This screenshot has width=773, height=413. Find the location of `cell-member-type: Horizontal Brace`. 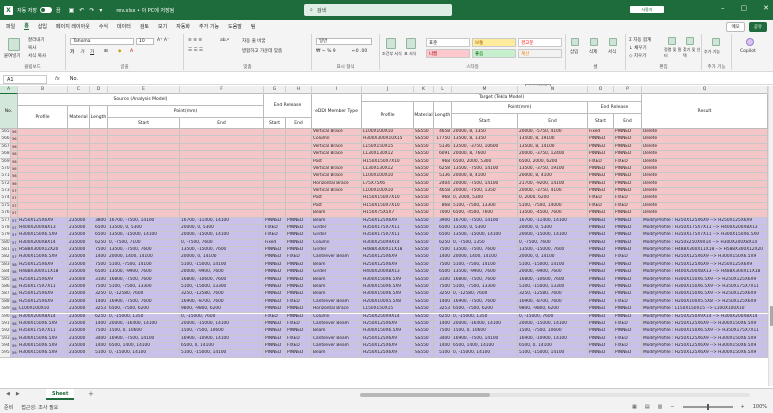

cell-member-type: Horizontal Brace is located at coordinates (337, 310).